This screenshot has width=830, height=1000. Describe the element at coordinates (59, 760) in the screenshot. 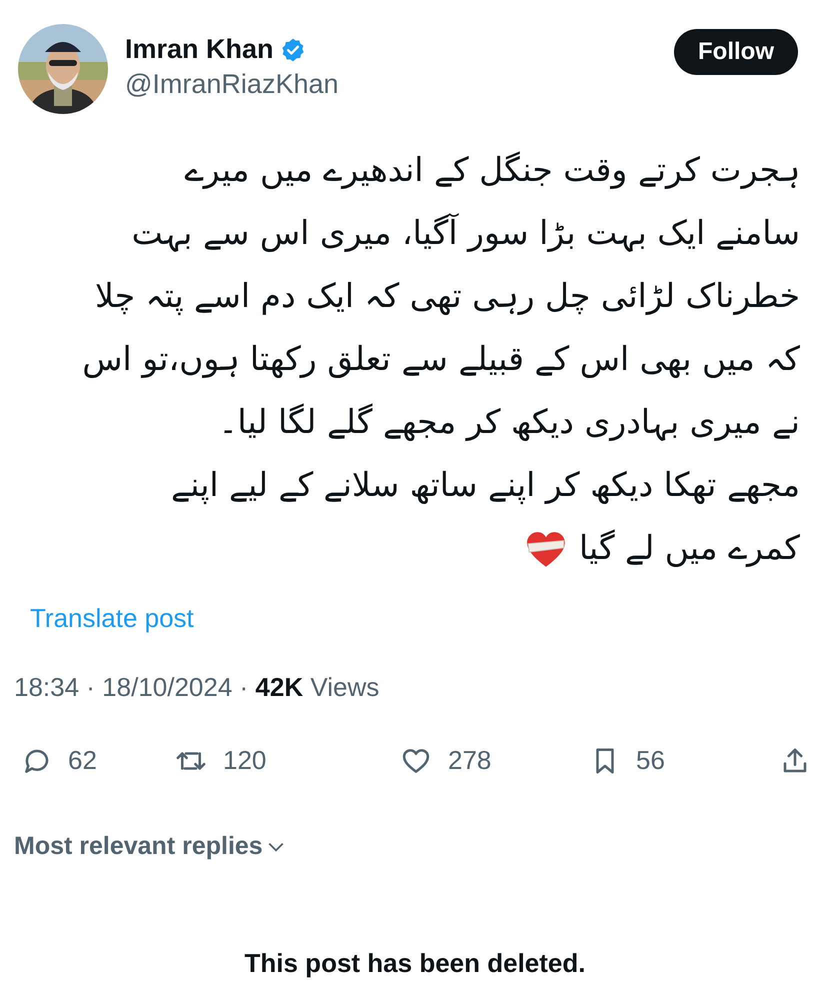

I see `reply-button: 62` at that location.